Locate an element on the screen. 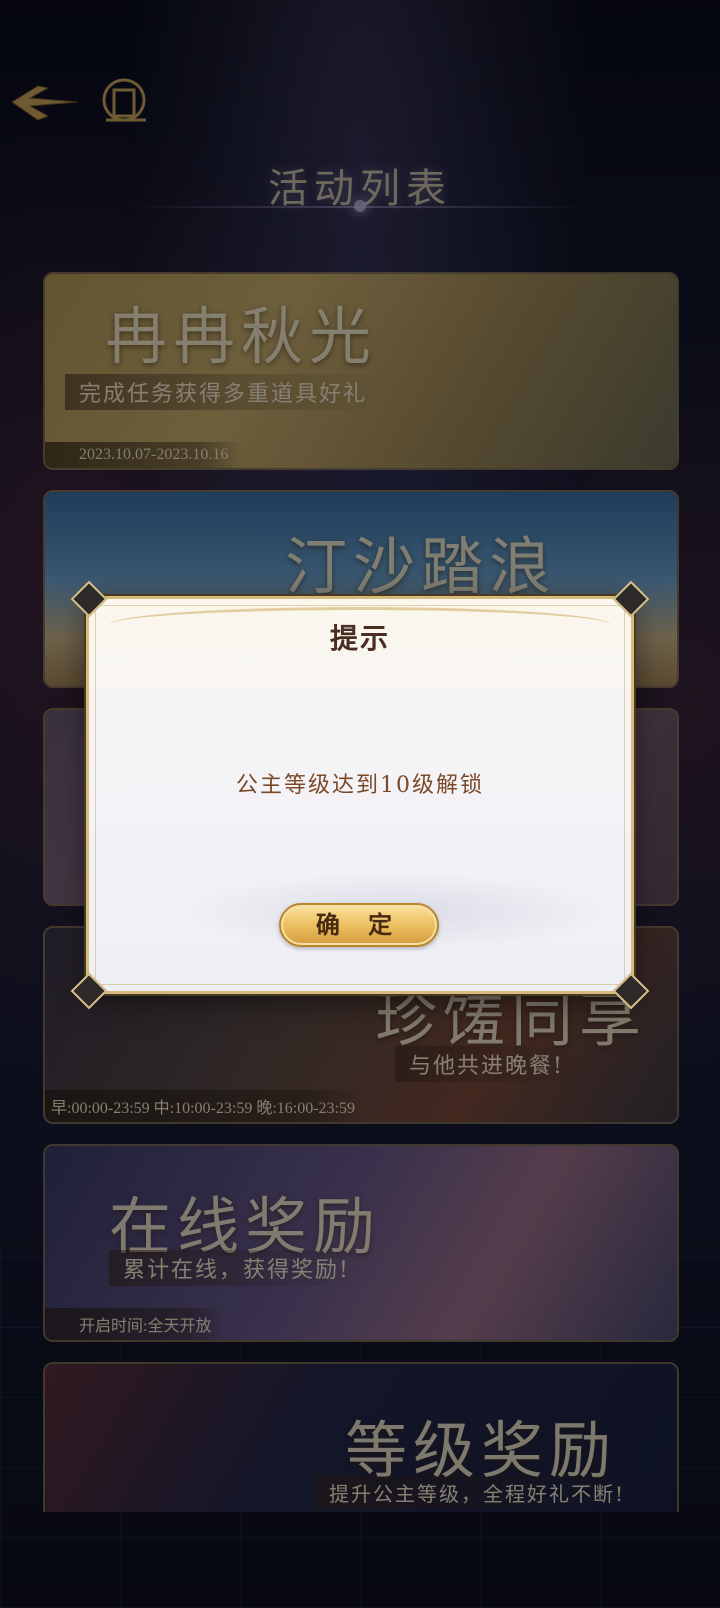 The width and height of the screenshot is (720, 1608). confirm-button: 确 定 is located at coordinates (359, 925).